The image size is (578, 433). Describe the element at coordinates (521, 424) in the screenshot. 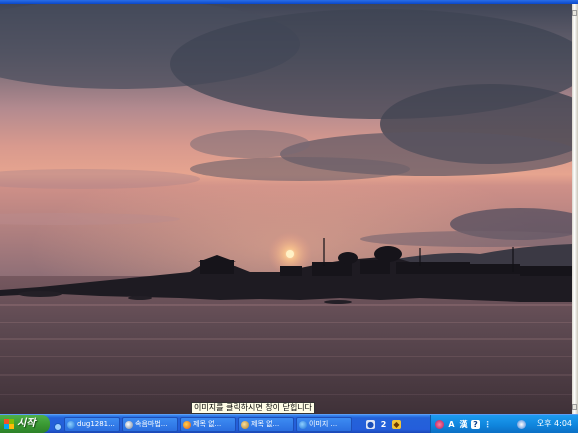

I see `speaker-icon` at that location.